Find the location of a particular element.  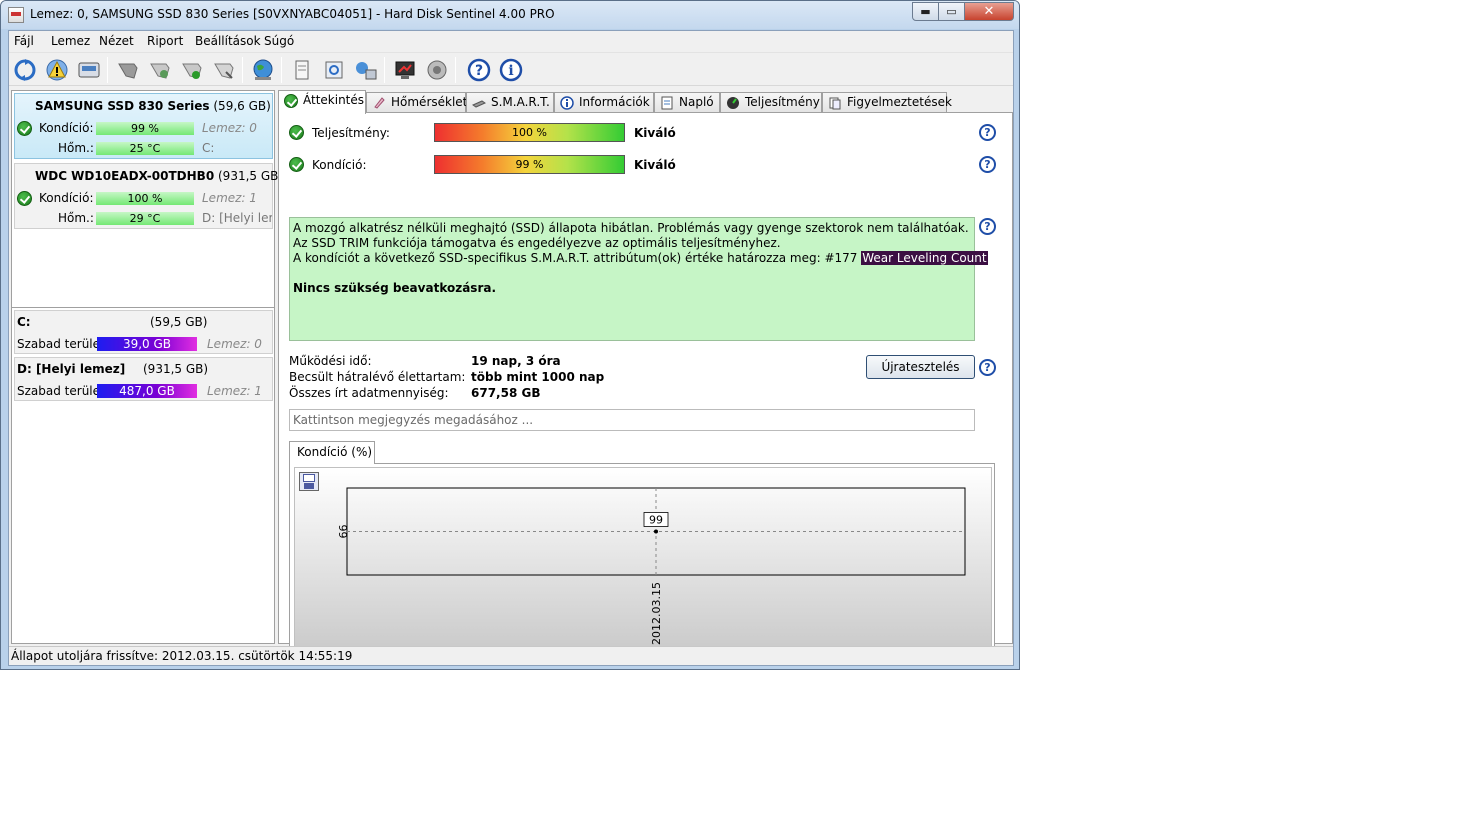

chart-background: 99 99 2012.03.15 is located at coordinates (643, 563).